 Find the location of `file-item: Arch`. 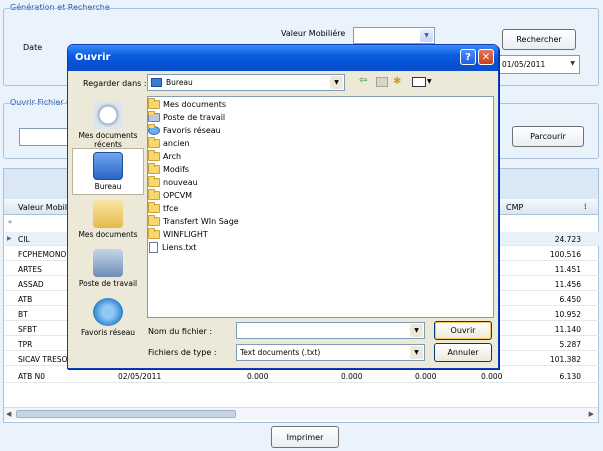

file-item: Arch is located at coordinates (164, 156).